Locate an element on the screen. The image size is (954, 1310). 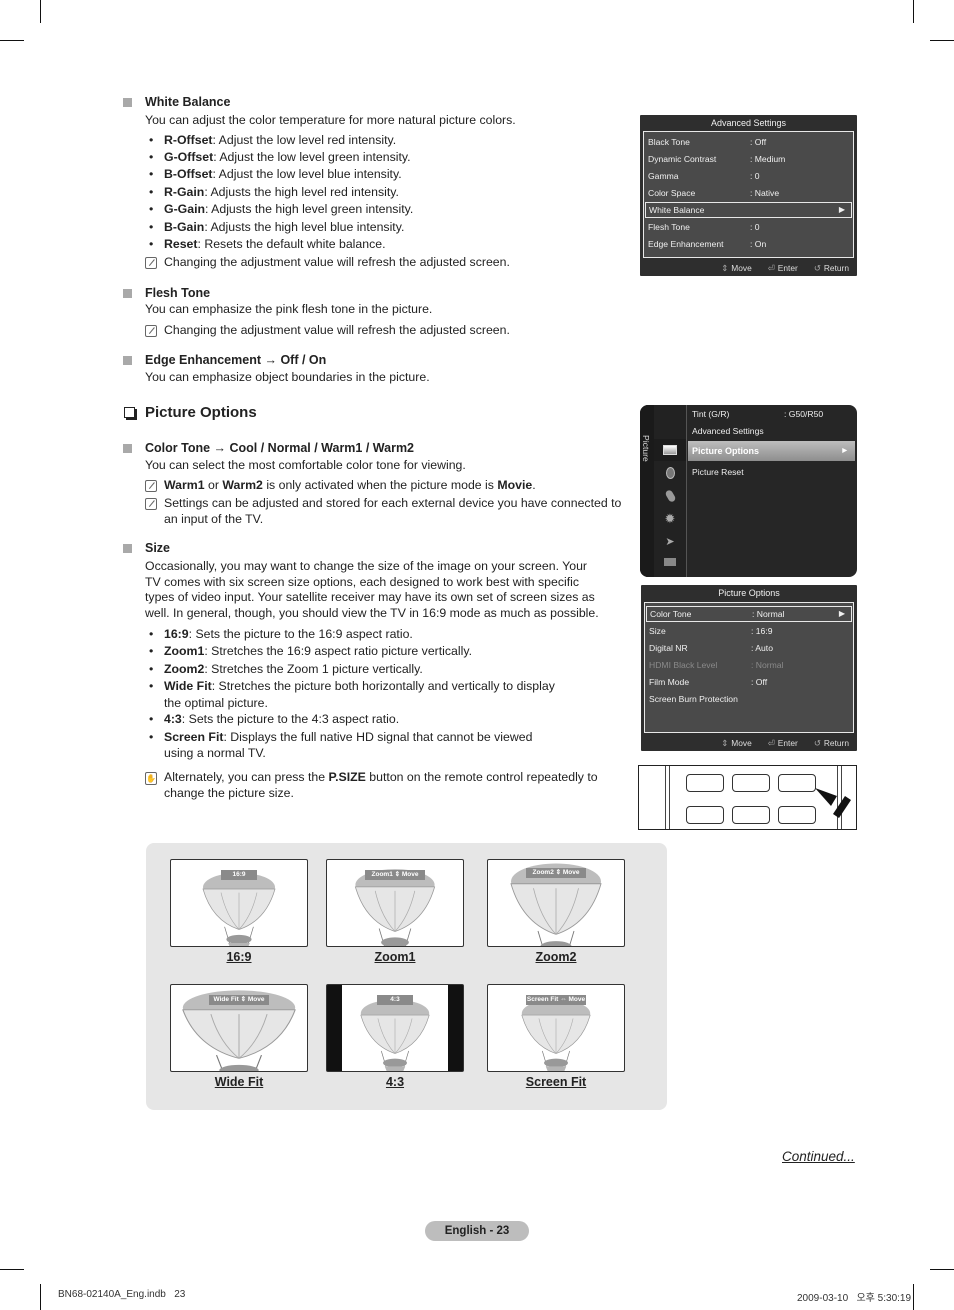
print-file-name: BN68-02140A_Eng.indb 23 is located at coordinates (122, 1294).